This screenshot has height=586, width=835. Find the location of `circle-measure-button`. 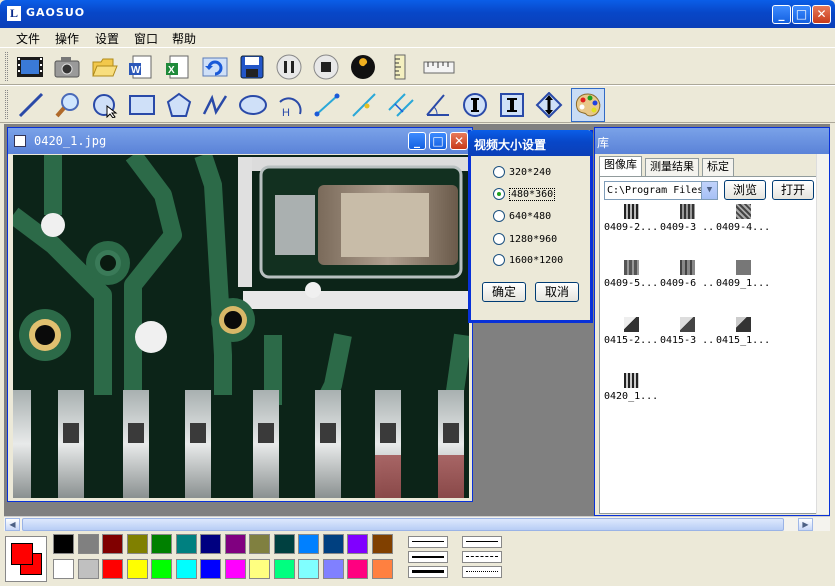

circle-measure-button is located at coordinates (475, 105).